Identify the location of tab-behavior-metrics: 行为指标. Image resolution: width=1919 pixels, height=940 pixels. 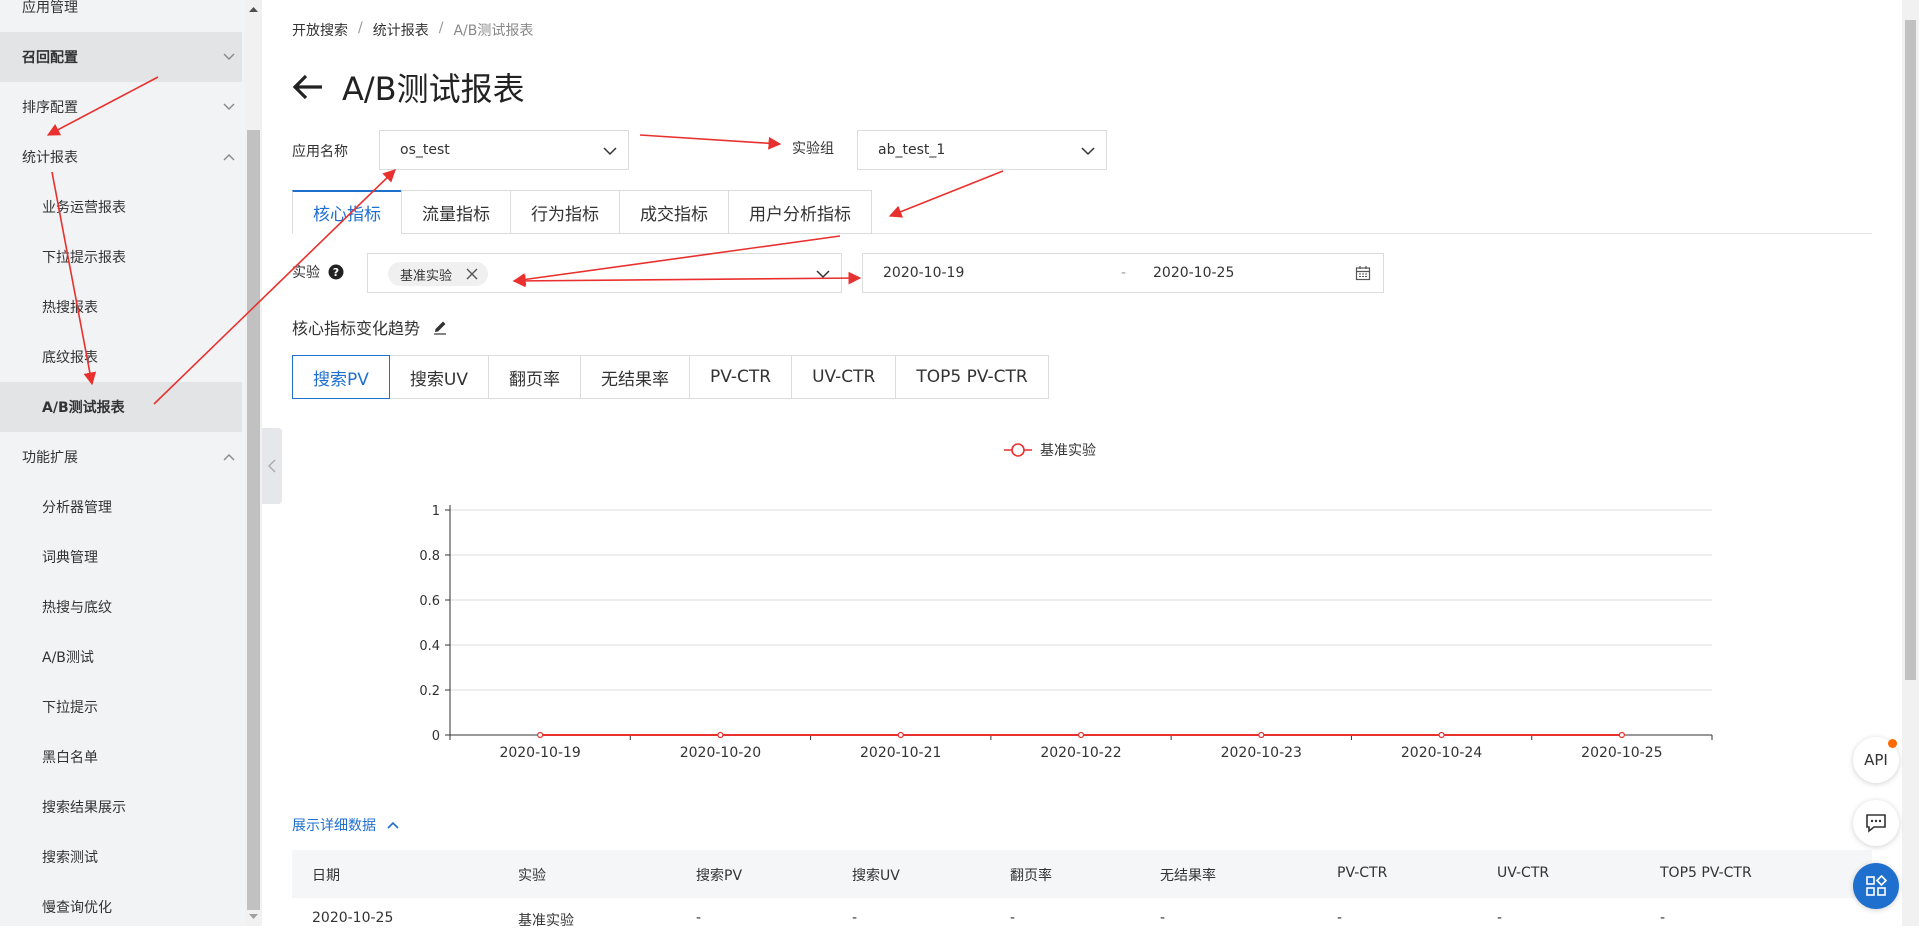
(565, 212).